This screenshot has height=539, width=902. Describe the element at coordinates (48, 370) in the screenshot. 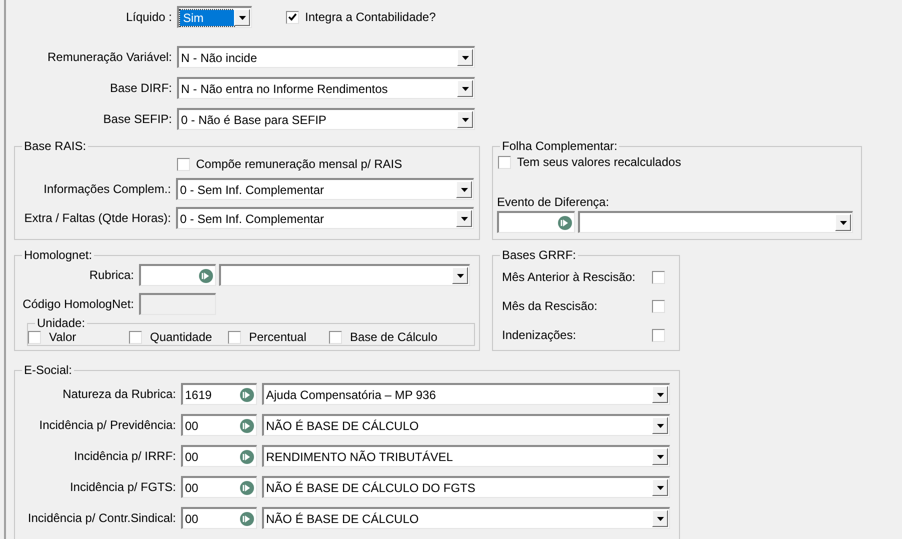

I see `group-title: E-Social:` at that location.